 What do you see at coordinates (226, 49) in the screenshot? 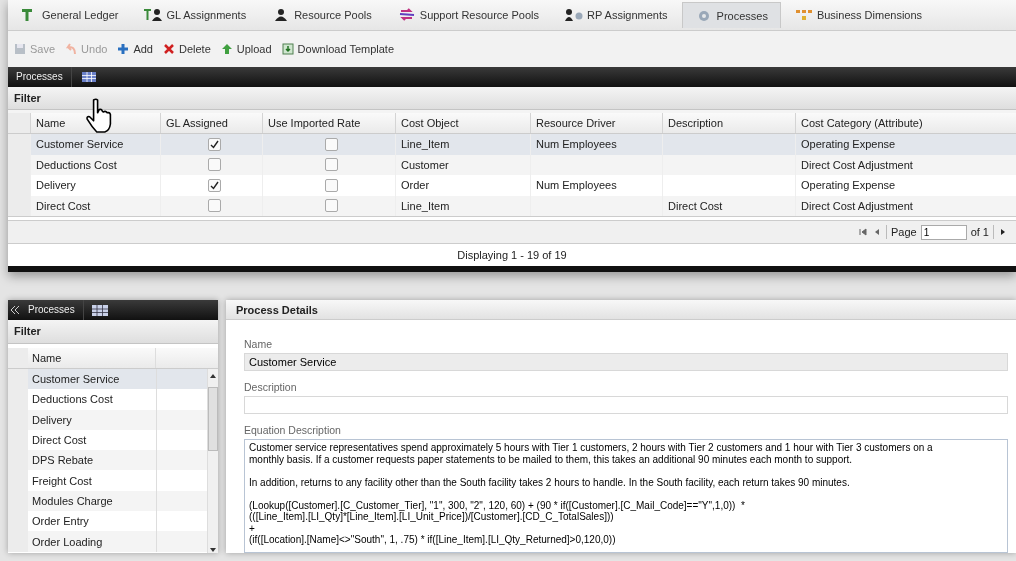
I see `up-arrow-icon` at bounding box center [226, 49].